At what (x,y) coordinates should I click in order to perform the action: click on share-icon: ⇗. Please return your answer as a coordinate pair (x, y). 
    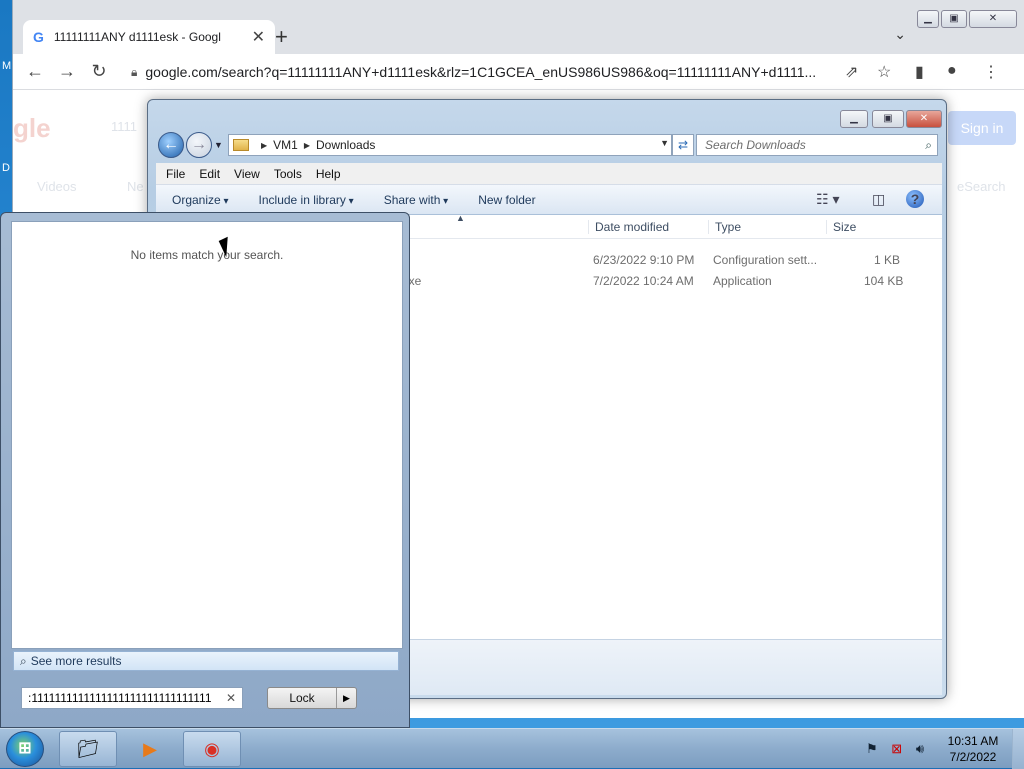
    Looking at the image, I should click on (851, 72).